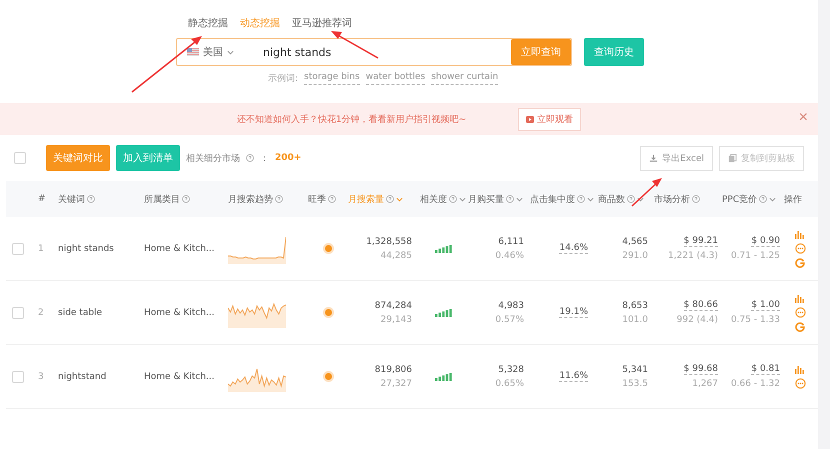 The height and width of the screenshot is (449, 830). I want to click on copy-button: 复制到剪贴板, so click(761, 158).